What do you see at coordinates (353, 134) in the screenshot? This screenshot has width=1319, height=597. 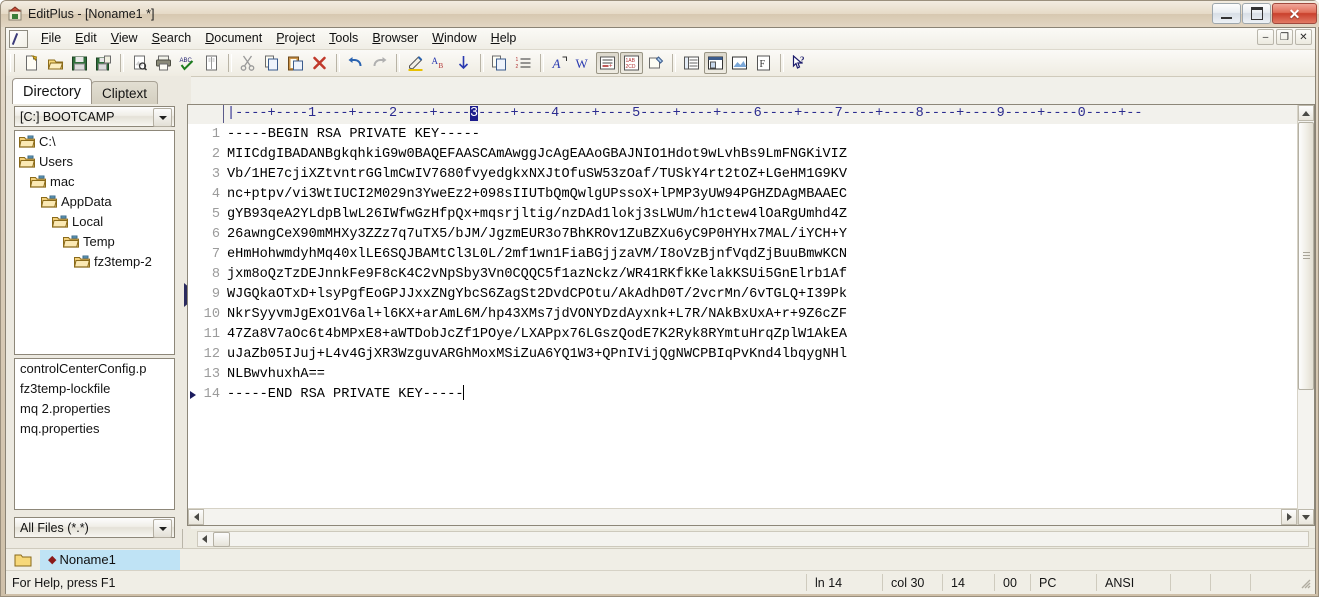 I see `code-line: -----BEGIN RSA PRIVATE KEY-----` at bounding box center [353, 134].